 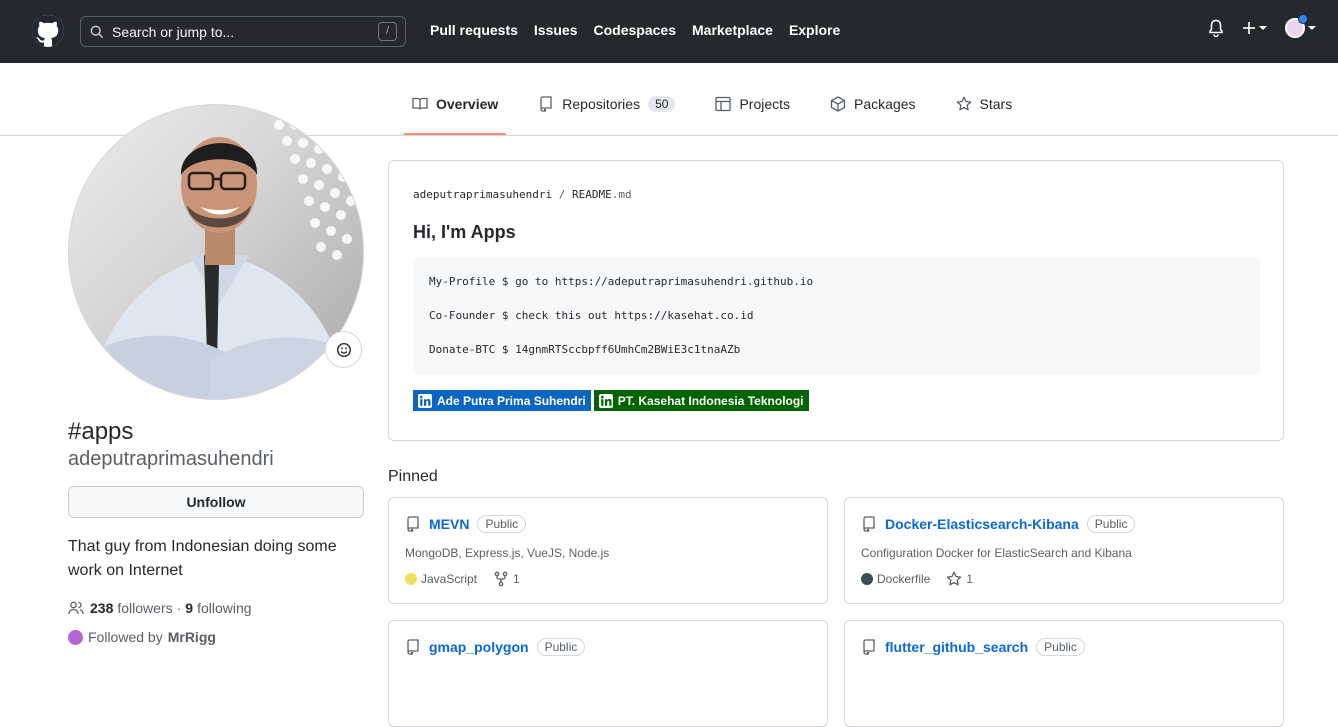 I want to click on followers-following: 238 followers · 9 following, so click(x=160, y=608).